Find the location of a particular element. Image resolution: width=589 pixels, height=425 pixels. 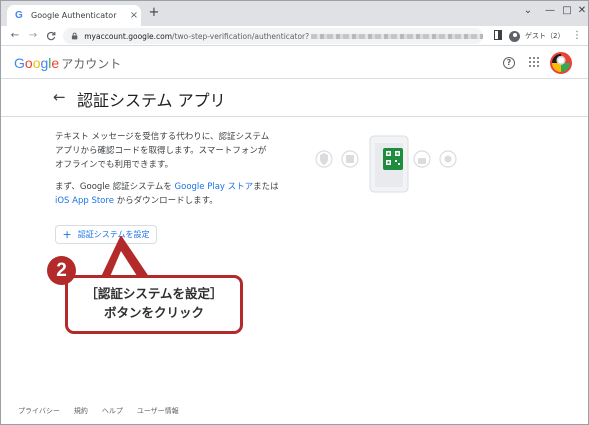

callout-line: ボタンをクリック is located at coordinates (153, 312).